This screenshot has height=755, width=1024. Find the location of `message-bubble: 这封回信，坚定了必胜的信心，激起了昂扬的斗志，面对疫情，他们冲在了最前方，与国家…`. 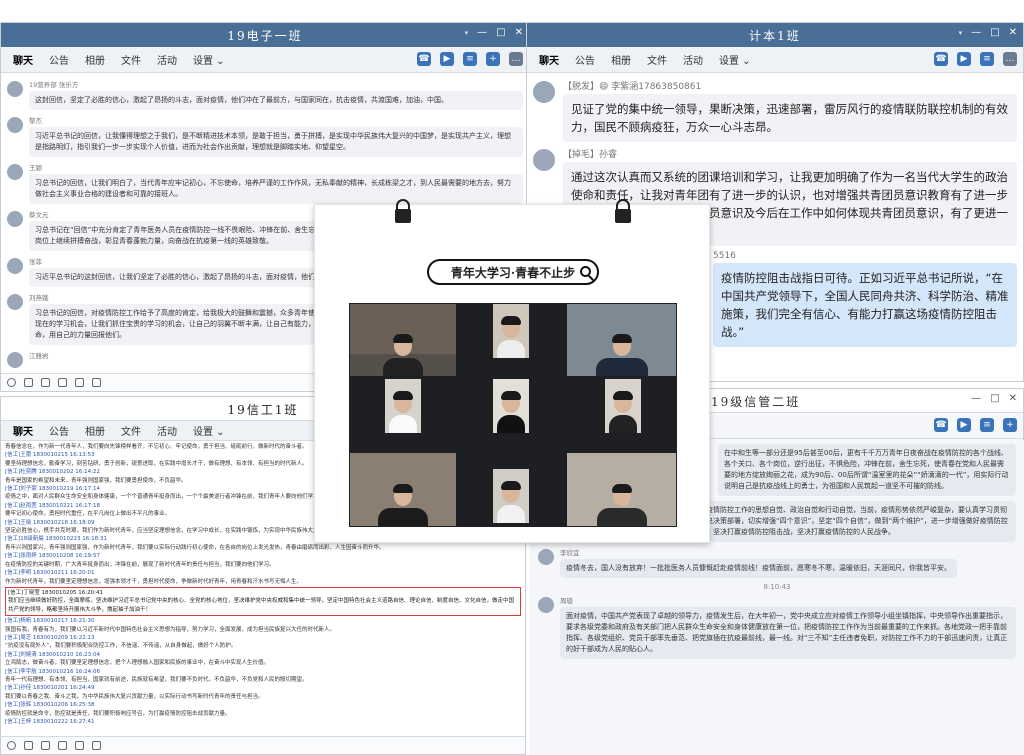

message-bubble: 这封回信，坚定了必胜的信心，激起了昂扬的斗志，面对疫情，他们冲在了最前方，与国家… is located at coordinates (276, 100).